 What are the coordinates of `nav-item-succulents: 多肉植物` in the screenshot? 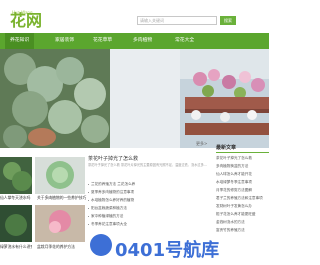 It's located at (142, 41).